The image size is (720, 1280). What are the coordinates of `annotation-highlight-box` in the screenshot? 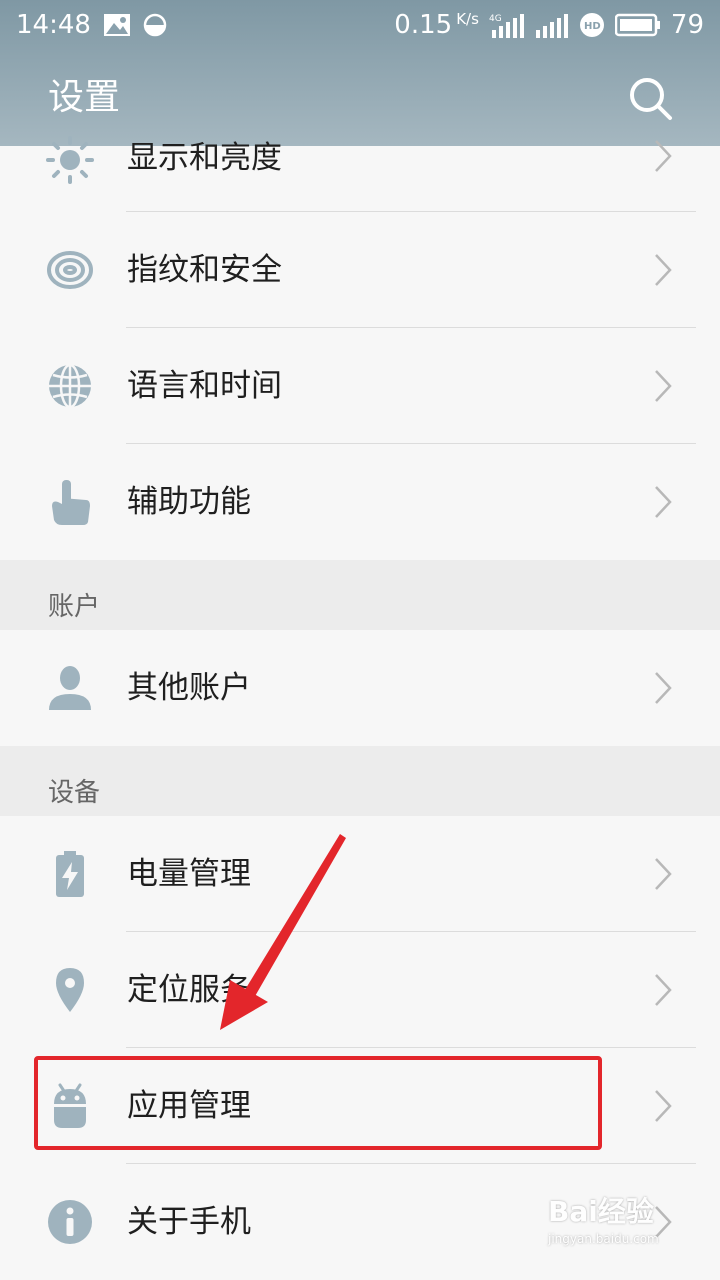 It's located at (318, 1103).